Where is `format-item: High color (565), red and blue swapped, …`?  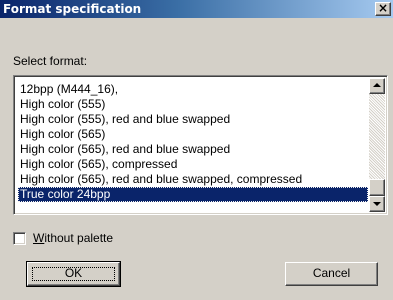
format-item: High color (565), red and blue swapped, … is located at coordinates (193, 179).